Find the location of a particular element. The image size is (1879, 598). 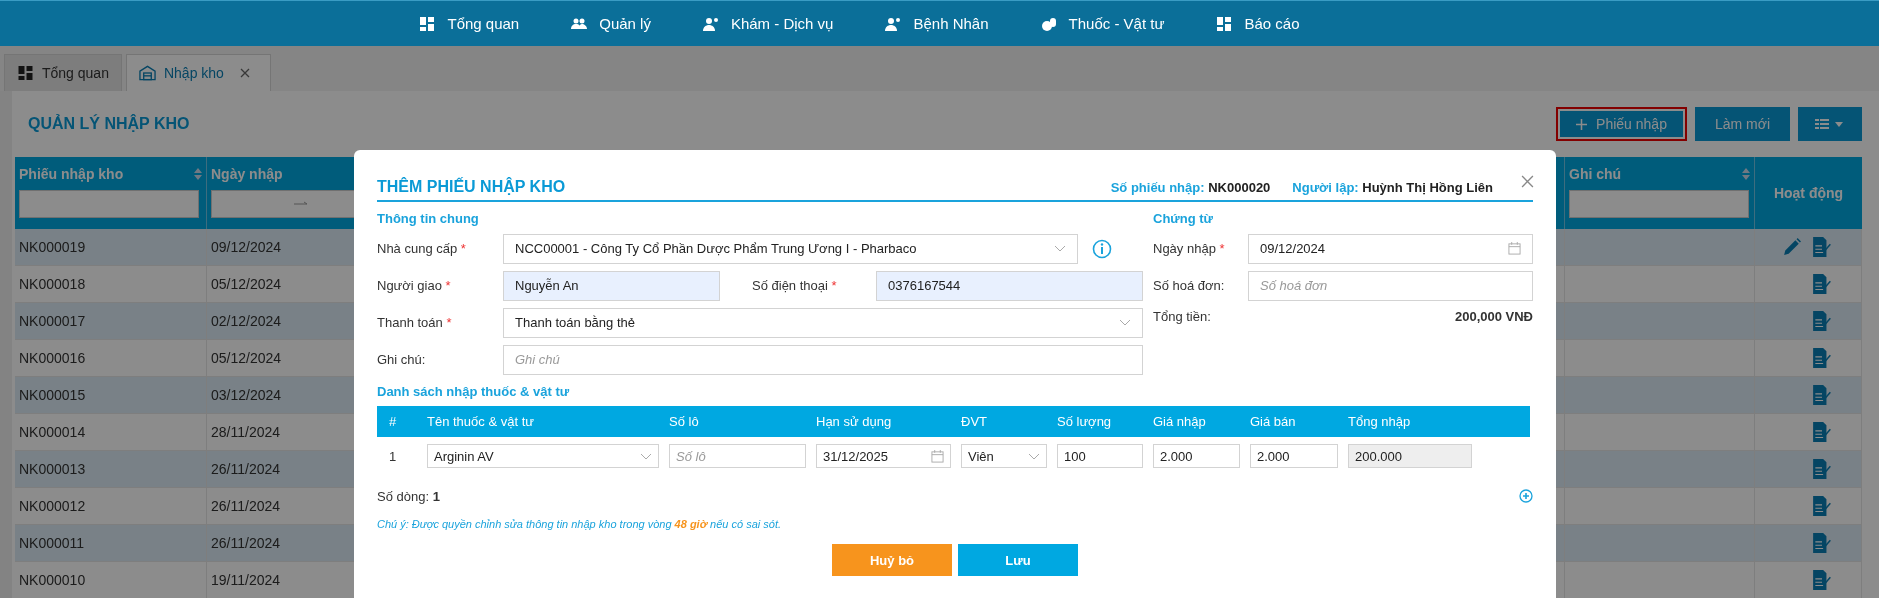

column-header: Số lượng is located at coordinates (1085, 421).